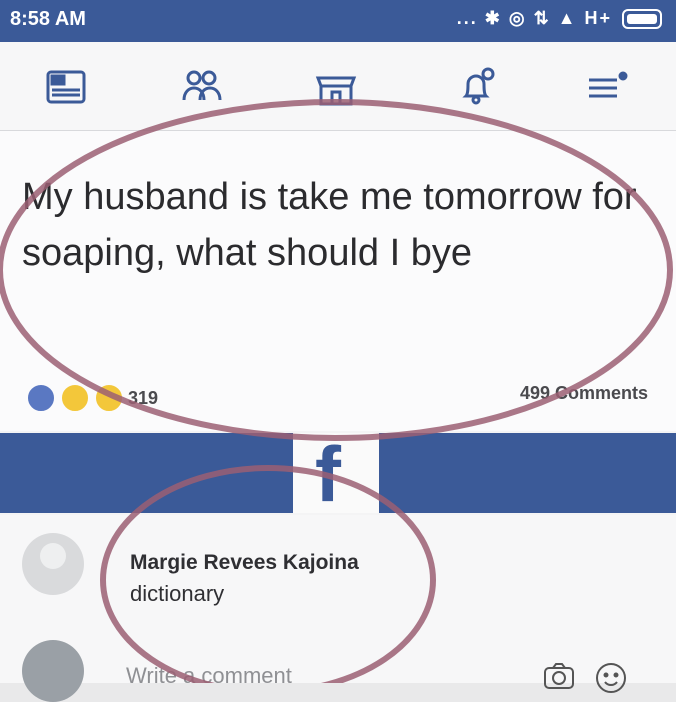 The width and height of the screenshot is (676, 702). I want to click on status-time: 8:58 AM, so click(48, 19).